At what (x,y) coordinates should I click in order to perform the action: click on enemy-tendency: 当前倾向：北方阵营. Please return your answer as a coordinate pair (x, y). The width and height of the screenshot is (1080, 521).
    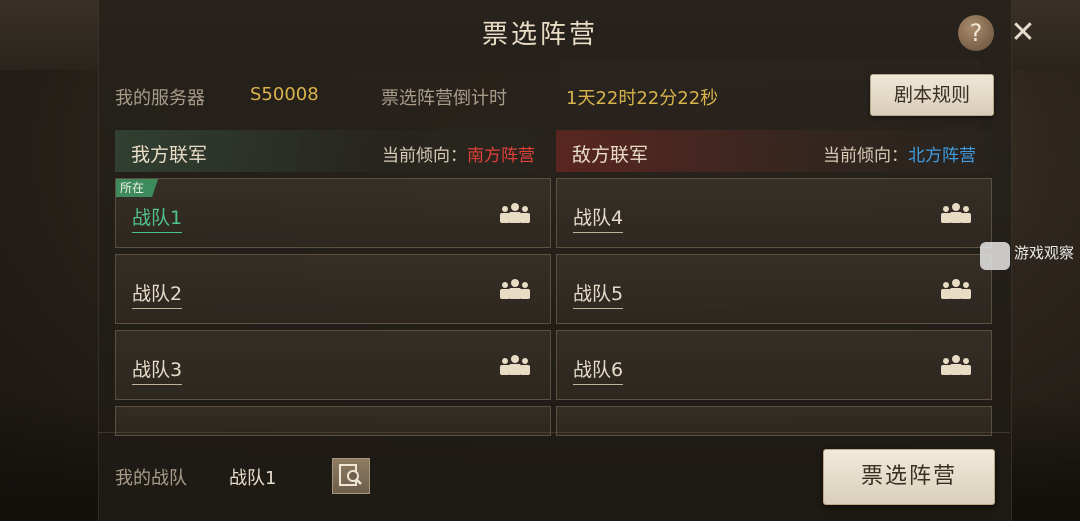
    Looking at the image, I should click on (899, 153).